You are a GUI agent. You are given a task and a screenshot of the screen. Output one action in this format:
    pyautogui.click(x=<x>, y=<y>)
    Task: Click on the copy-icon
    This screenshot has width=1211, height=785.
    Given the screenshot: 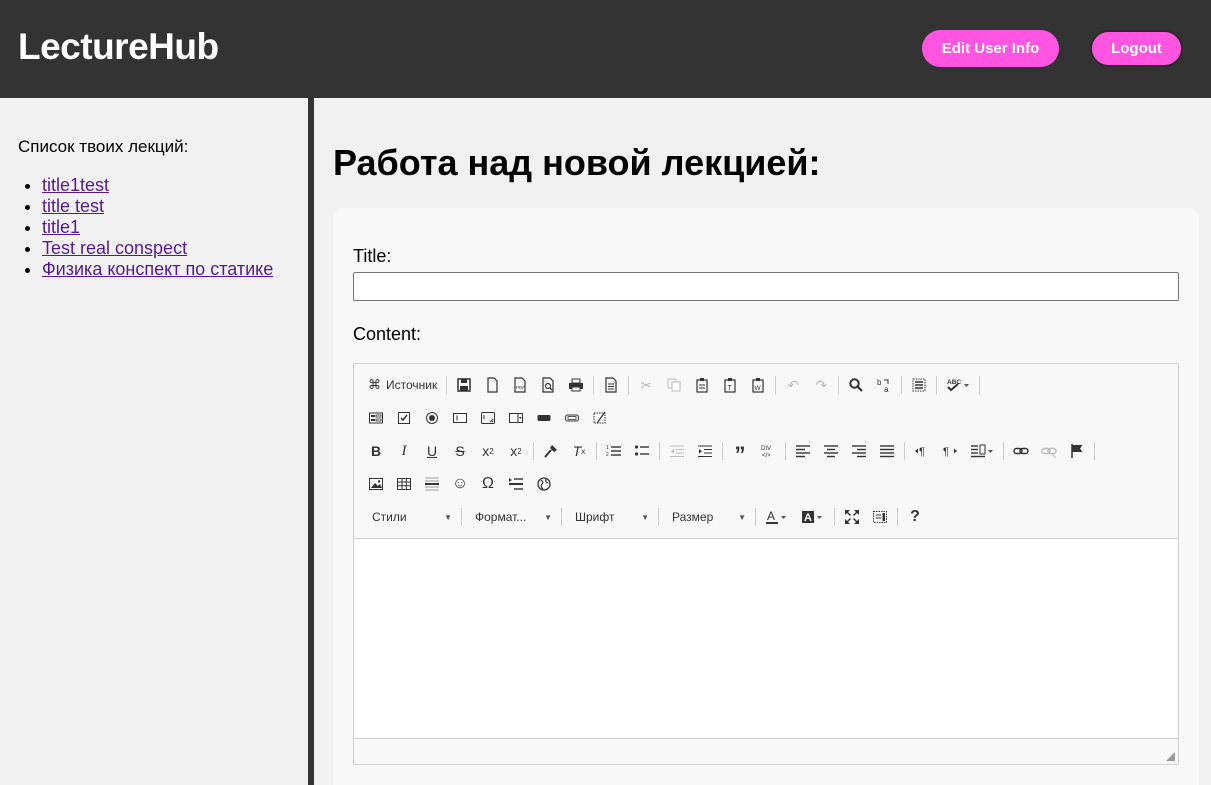 What is the action you would take?
    pyautogui.click(x=674, y=385)
    